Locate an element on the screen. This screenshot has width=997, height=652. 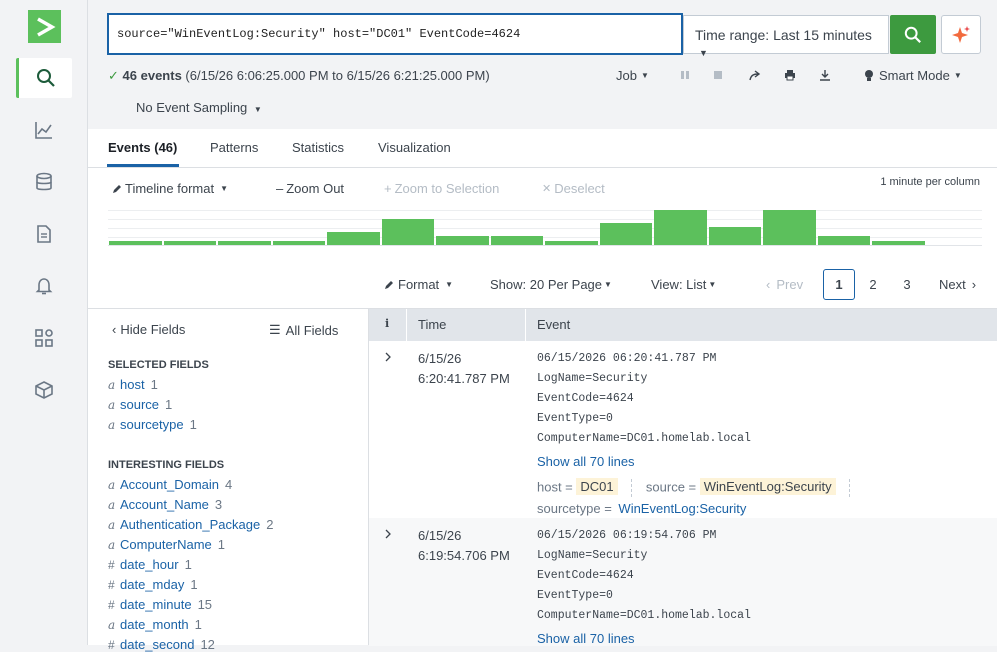
pause-icon is located at coordinates (685, 75).